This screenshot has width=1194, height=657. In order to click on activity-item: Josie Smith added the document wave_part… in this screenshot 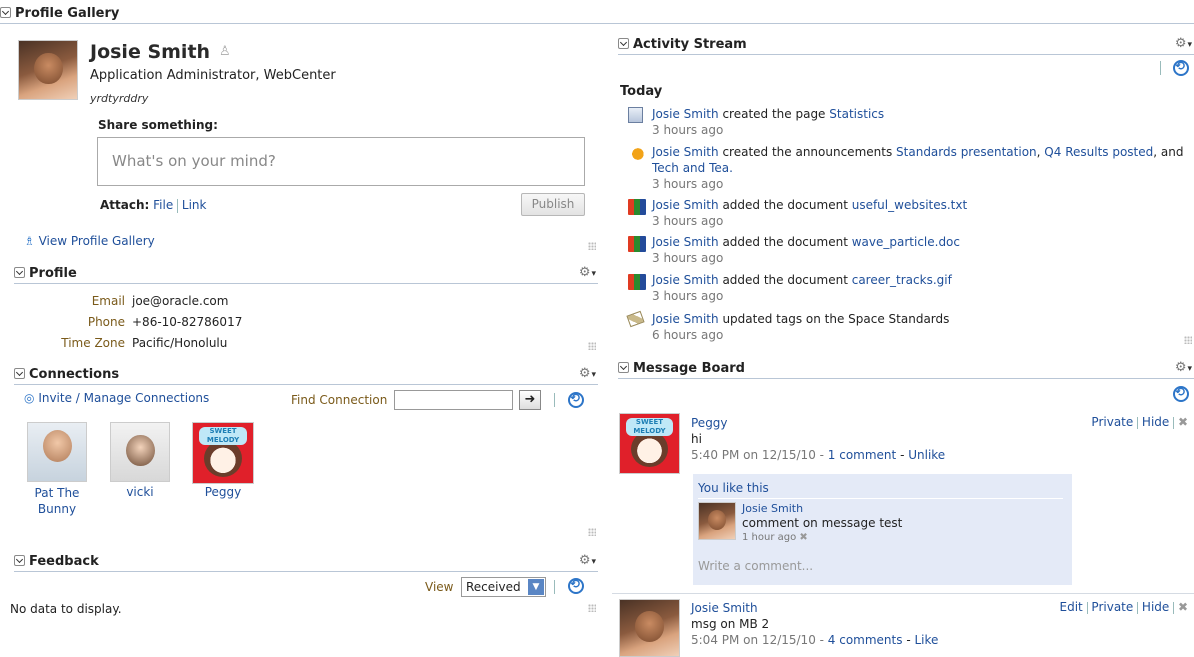, I will do `click(917, 250)`.